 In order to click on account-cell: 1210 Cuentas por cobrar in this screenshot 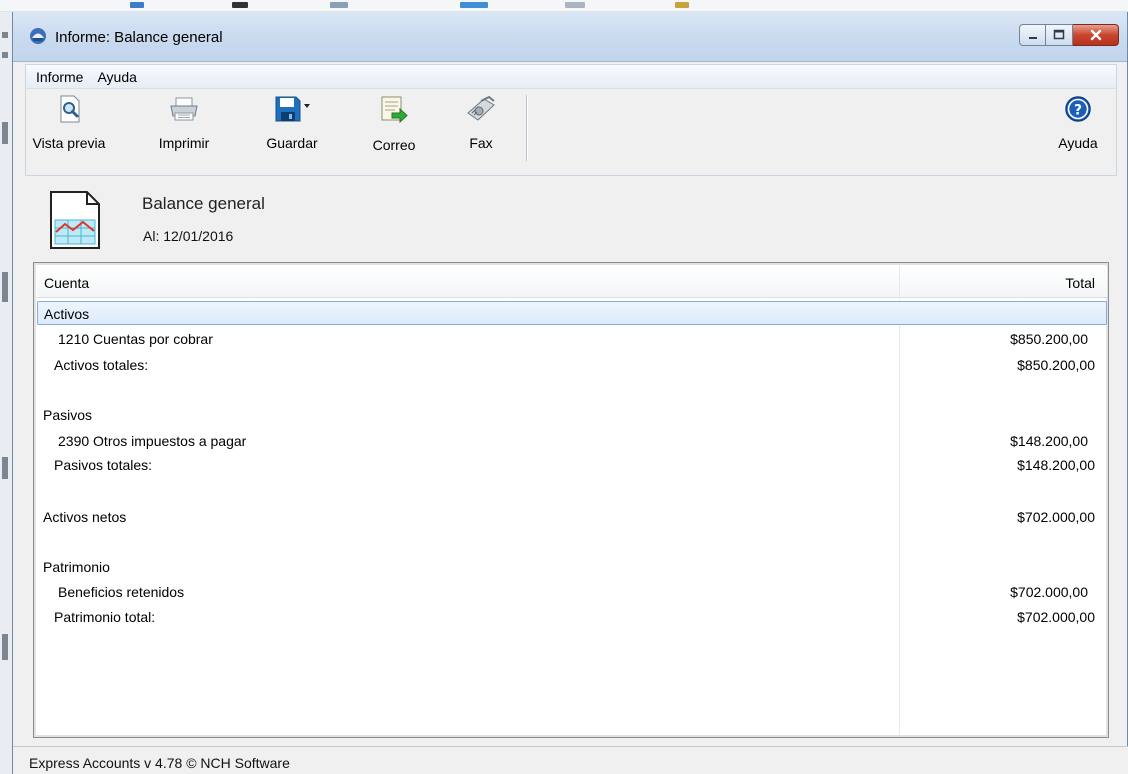, I will do `click(135, 339)`.